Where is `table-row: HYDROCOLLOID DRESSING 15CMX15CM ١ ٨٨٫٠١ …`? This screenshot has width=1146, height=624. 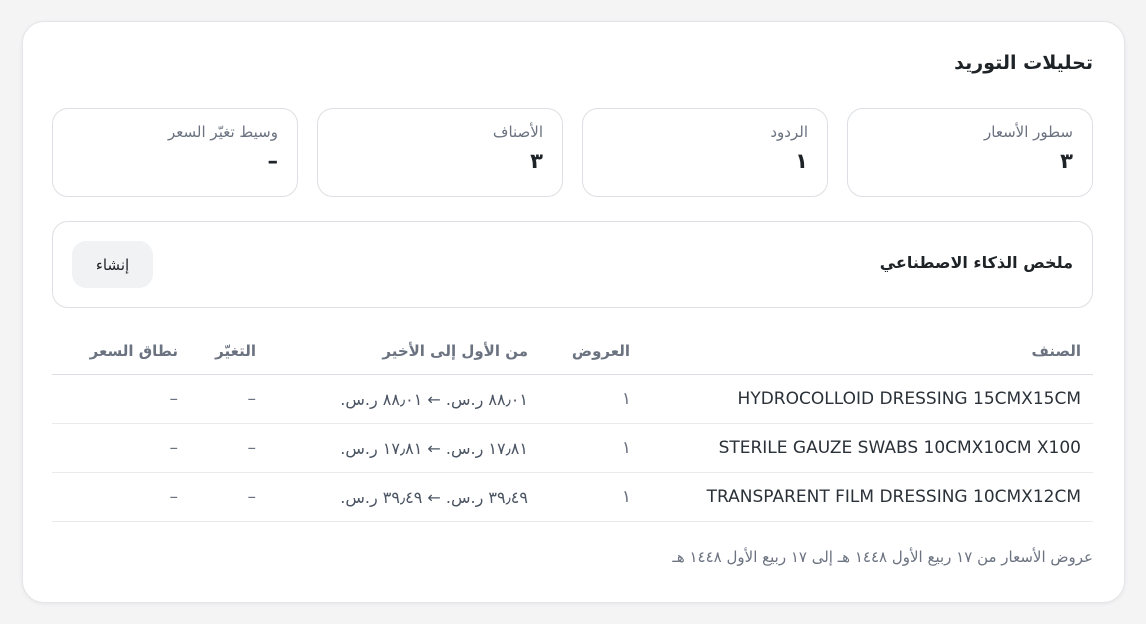 table-row: HYDROCOLLOID DRESSING 15CMX15CM ١ ٨٨٫٠١ … is located at coordinates (572, 399).